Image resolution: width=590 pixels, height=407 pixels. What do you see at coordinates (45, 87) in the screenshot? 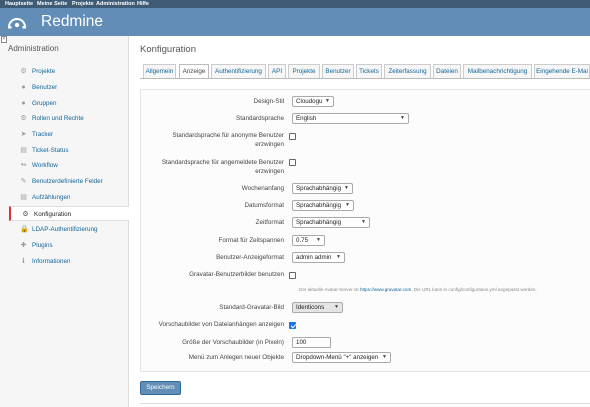
I see `sidebar-item-label: Benutzer` at bounding box center [45, 87].